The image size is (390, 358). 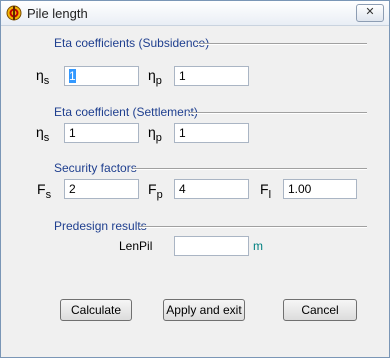 I want to click on window-title: Pile length, so click(x=57, y=13).